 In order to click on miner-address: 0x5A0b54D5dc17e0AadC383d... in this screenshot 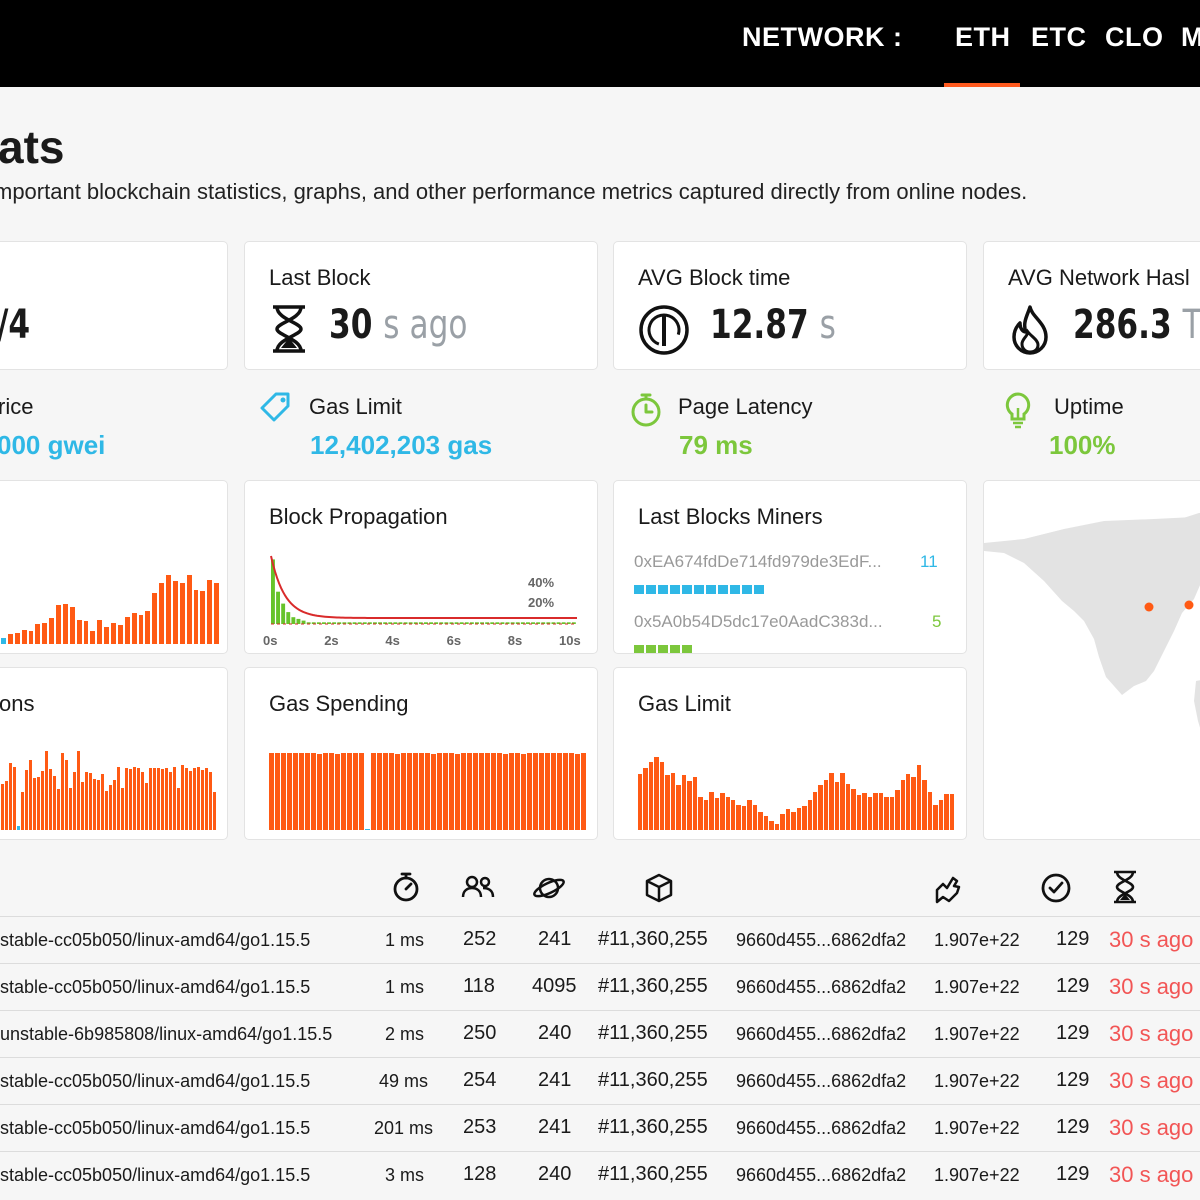, I will do `click(758, 622)`.